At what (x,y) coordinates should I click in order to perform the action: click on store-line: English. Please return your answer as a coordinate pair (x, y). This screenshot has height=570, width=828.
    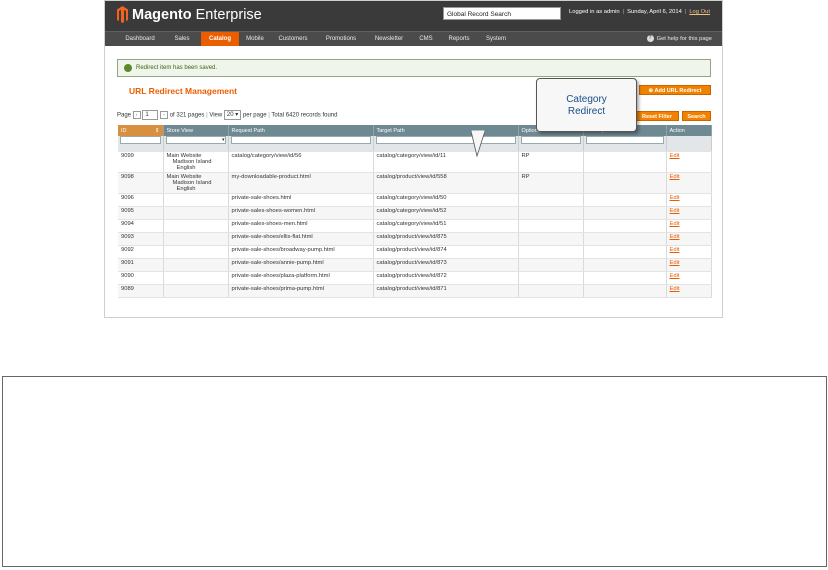
    Looking at the image, I should click on (186, 189).